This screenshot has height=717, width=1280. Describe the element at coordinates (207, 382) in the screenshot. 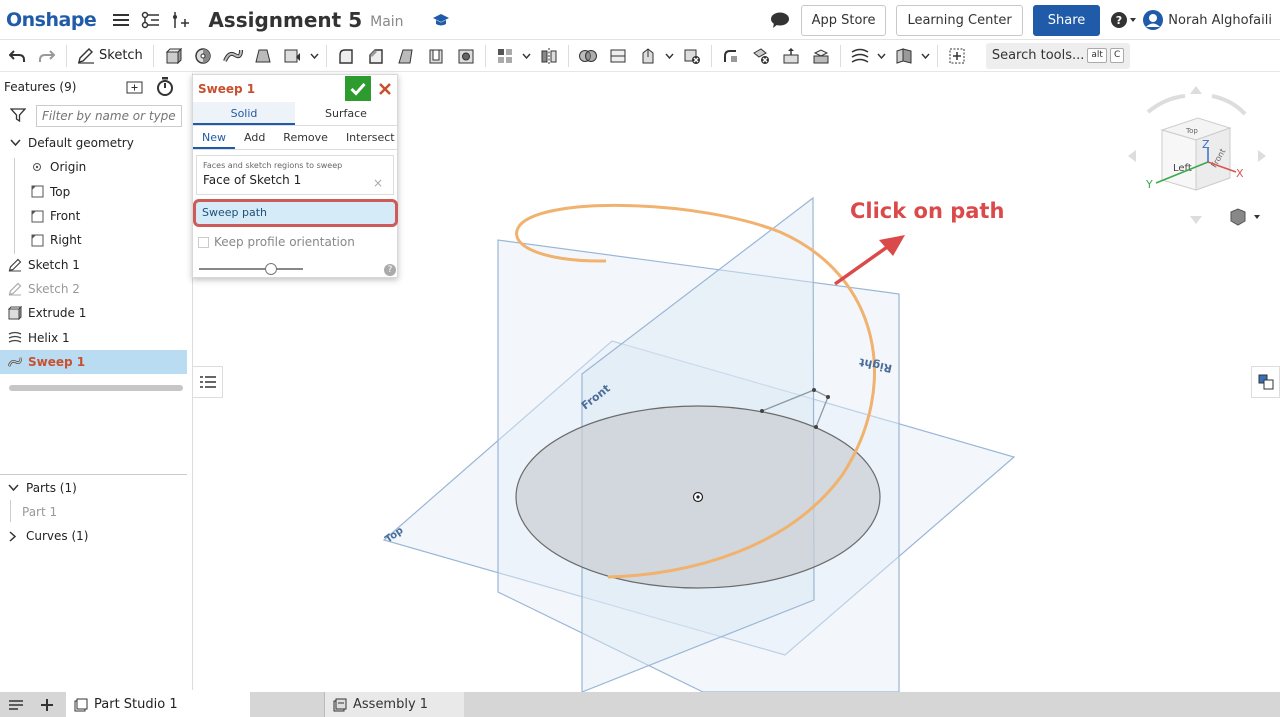

I see `feature-list-toggle` at that location.